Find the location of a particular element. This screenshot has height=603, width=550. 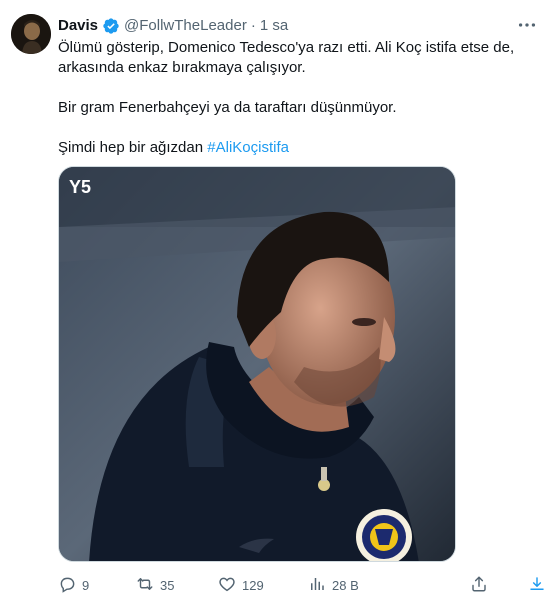

author-handle: @FollwTheLeader is located at coordinates (185, 26).